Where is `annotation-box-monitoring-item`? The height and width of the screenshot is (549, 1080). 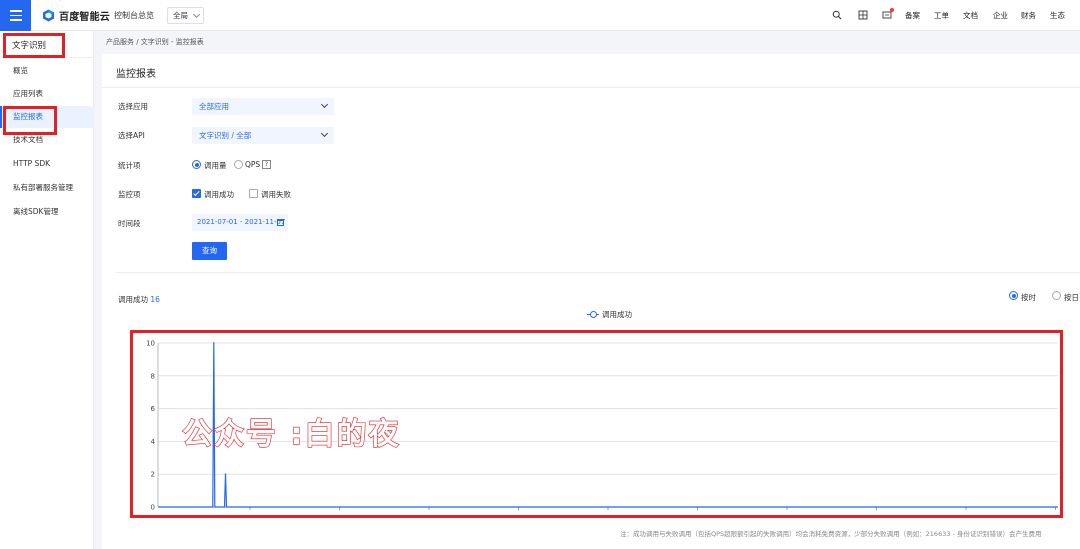 annotation-box-monitoring-item is located at coordinates (30, 120).